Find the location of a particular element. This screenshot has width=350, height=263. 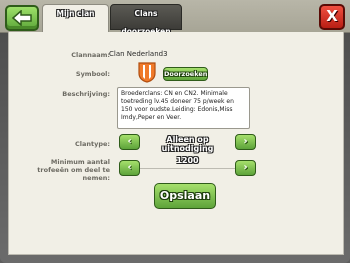

clan-badge-icon is located at coordinates (147, 72).